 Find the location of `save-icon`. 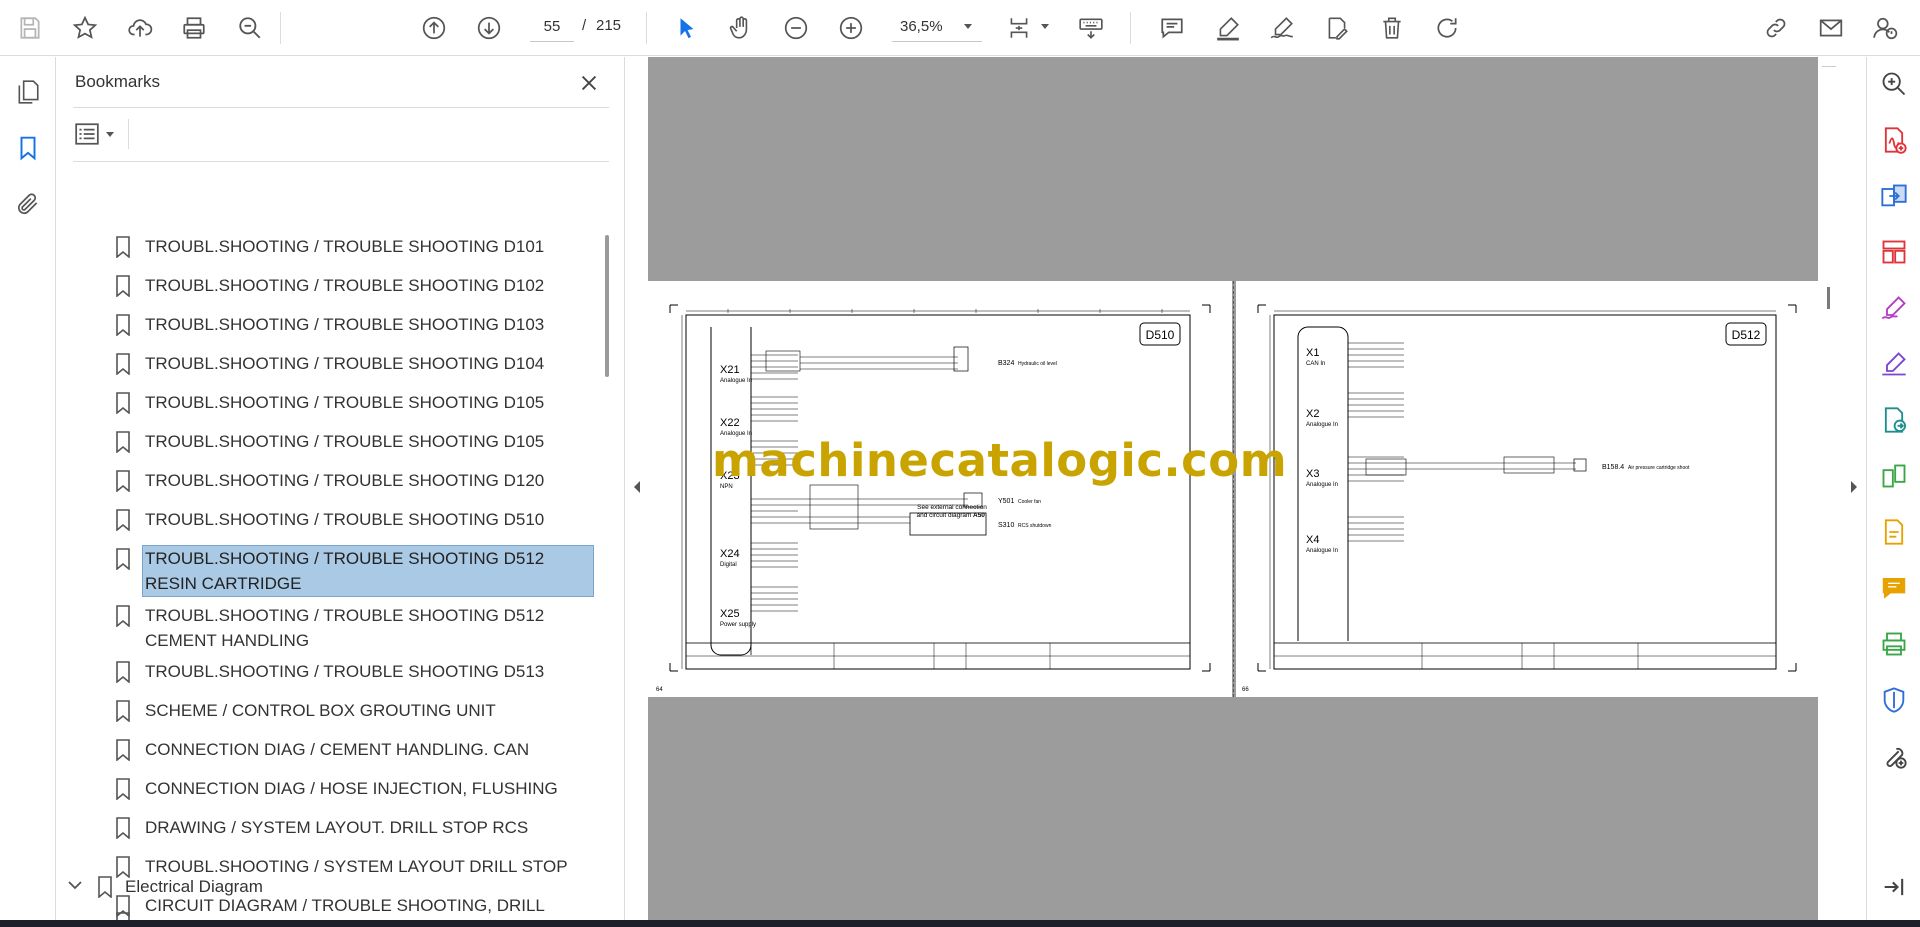

save-icon is located at coordinates (30, 28).